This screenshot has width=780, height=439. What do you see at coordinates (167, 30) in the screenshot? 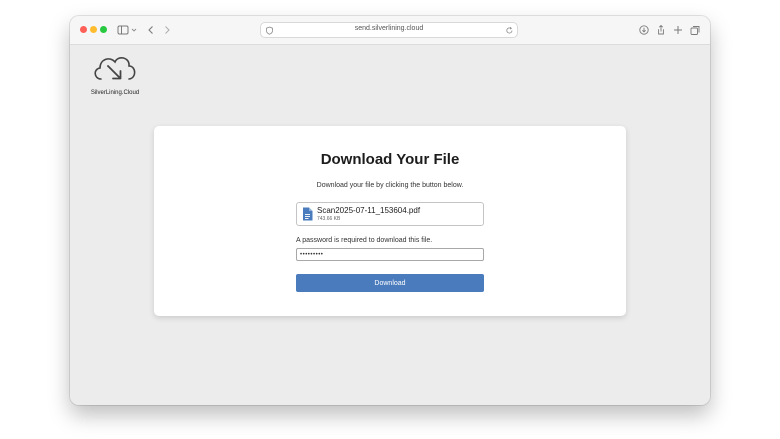
I see `forward-icon` at bounding box center [167, 30].